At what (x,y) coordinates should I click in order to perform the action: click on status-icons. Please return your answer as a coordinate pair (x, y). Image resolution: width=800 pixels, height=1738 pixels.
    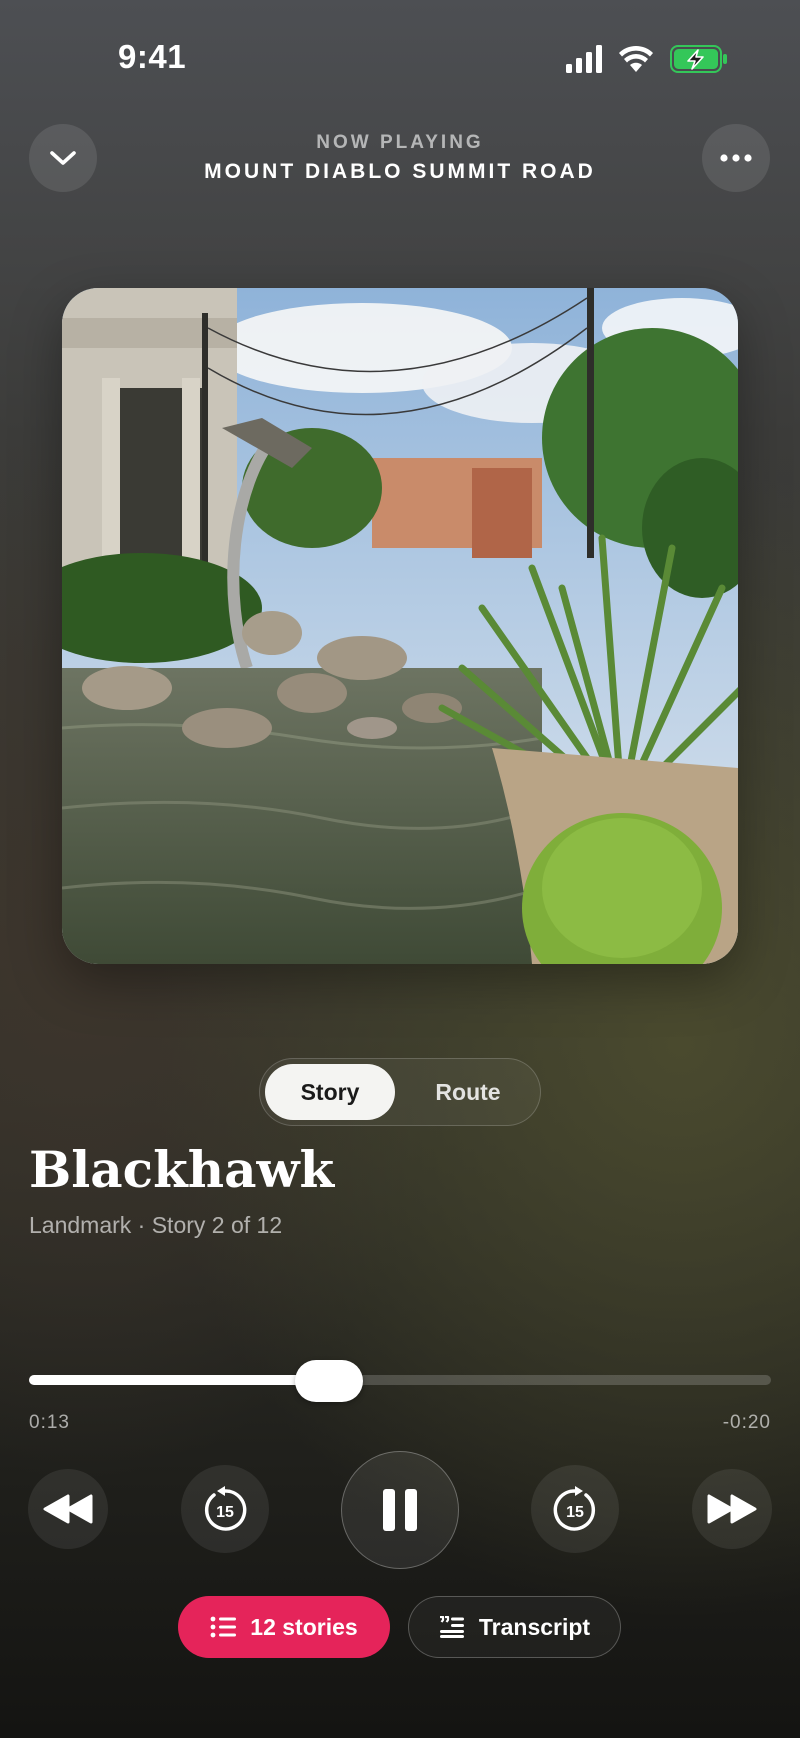
    Looking at the image, I should click on (648, 59).